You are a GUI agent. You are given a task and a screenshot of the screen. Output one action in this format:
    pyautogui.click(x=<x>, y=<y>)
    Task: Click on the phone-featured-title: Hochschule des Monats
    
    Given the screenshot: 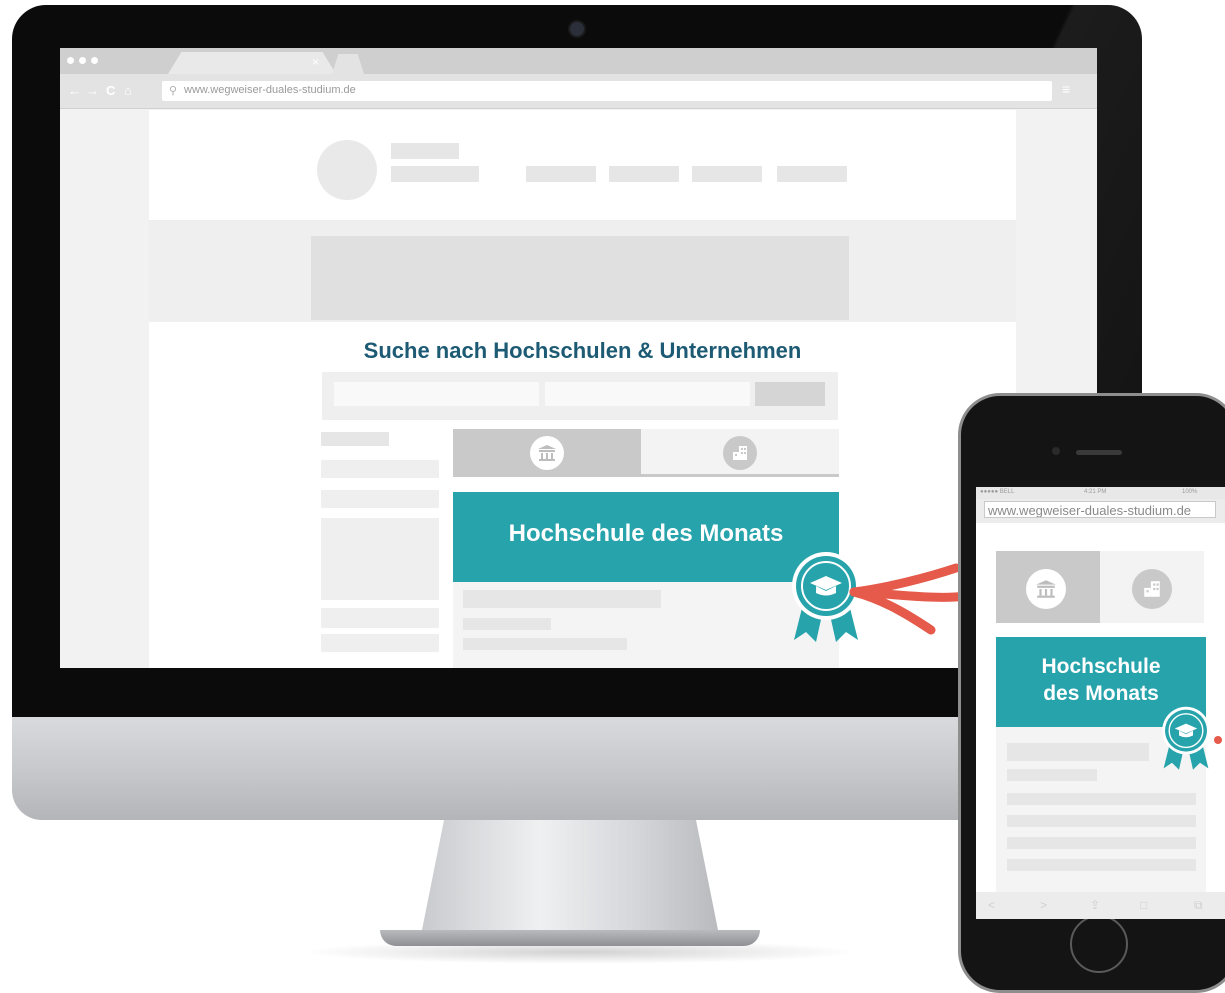 What is the action you would take?
    pyautogui.click(x=1101, y=680)
    